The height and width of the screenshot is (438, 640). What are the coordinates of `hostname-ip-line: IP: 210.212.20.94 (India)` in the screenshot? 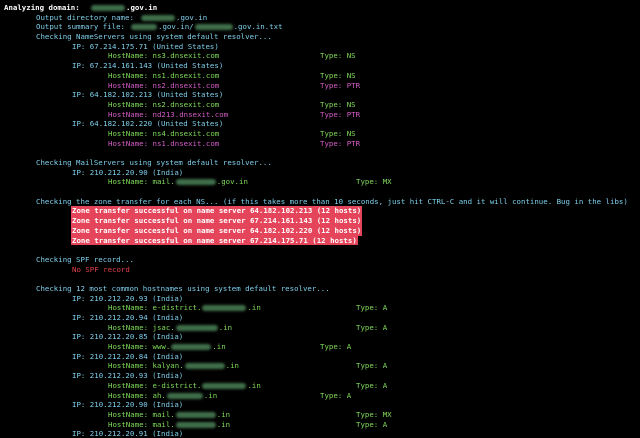 It's located at (320, 318).